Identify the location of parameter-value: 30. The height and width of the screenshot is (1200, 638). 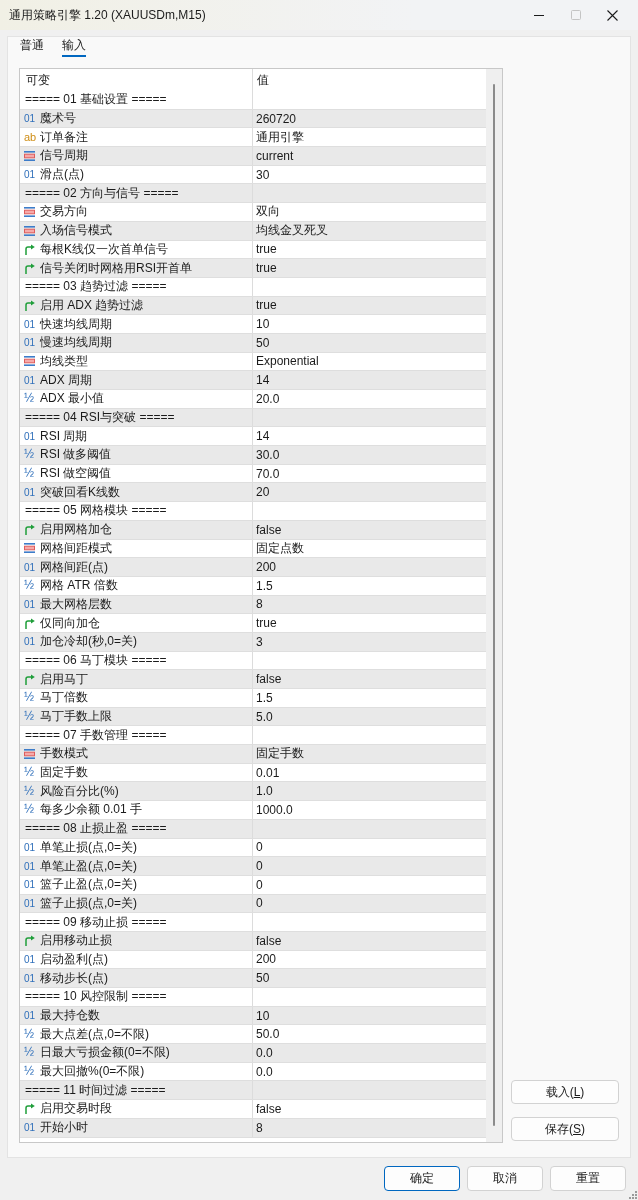
(263, 174).